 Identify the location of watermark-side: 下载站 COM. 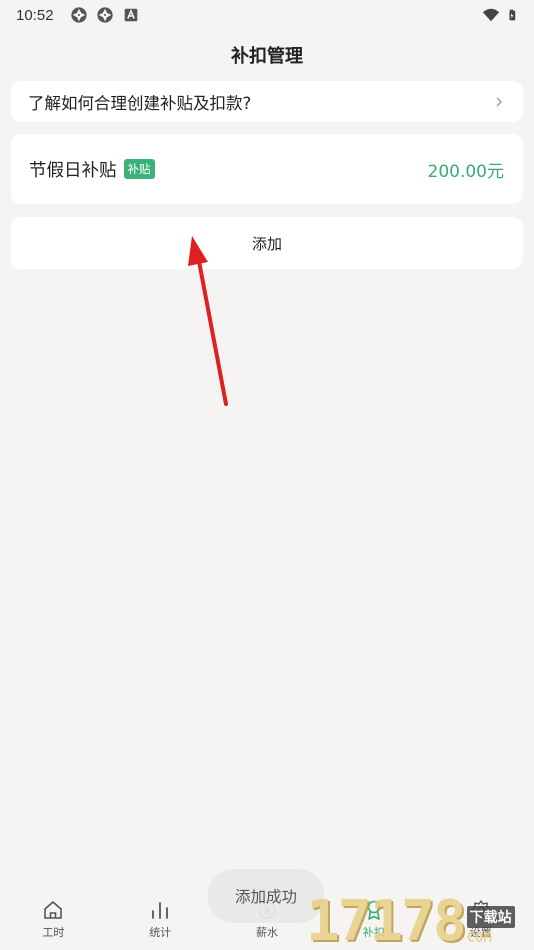
(490, 926).